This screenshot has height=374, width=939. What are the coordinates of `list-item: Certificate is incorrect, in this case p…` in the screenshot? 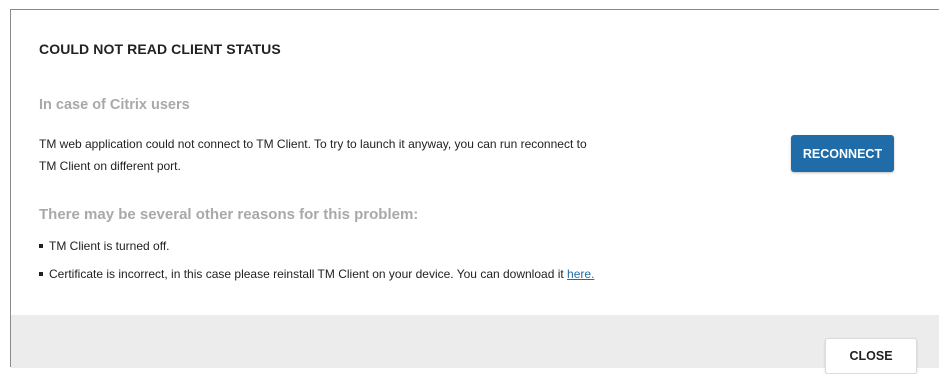 It's located at (316, 274).